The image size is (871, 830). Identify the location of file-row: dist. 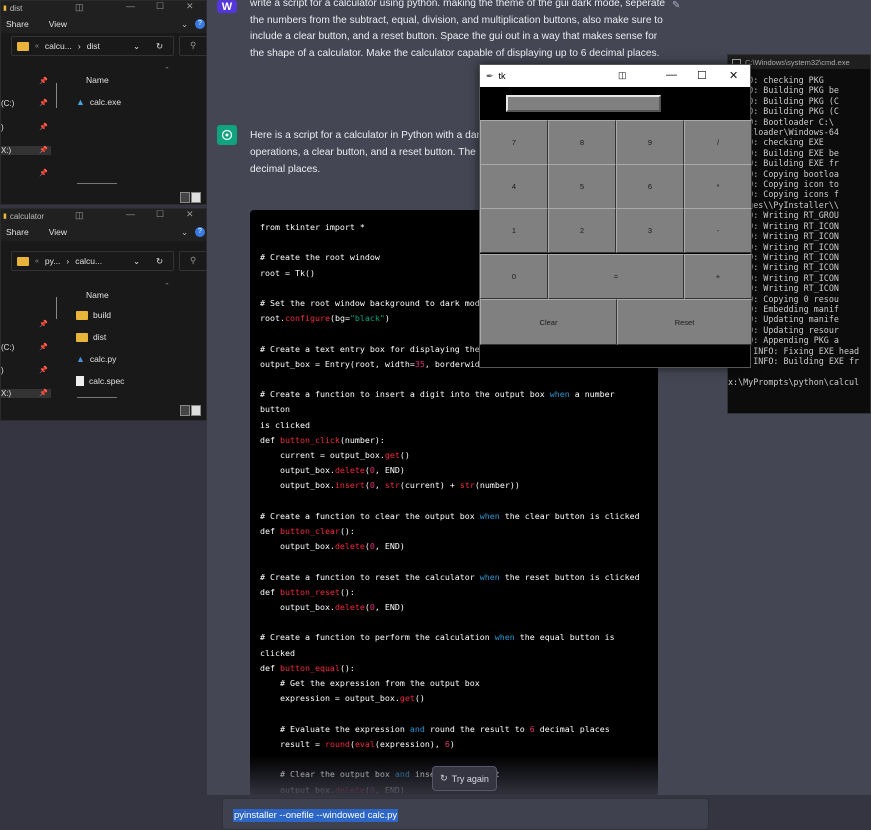
(91, 337).